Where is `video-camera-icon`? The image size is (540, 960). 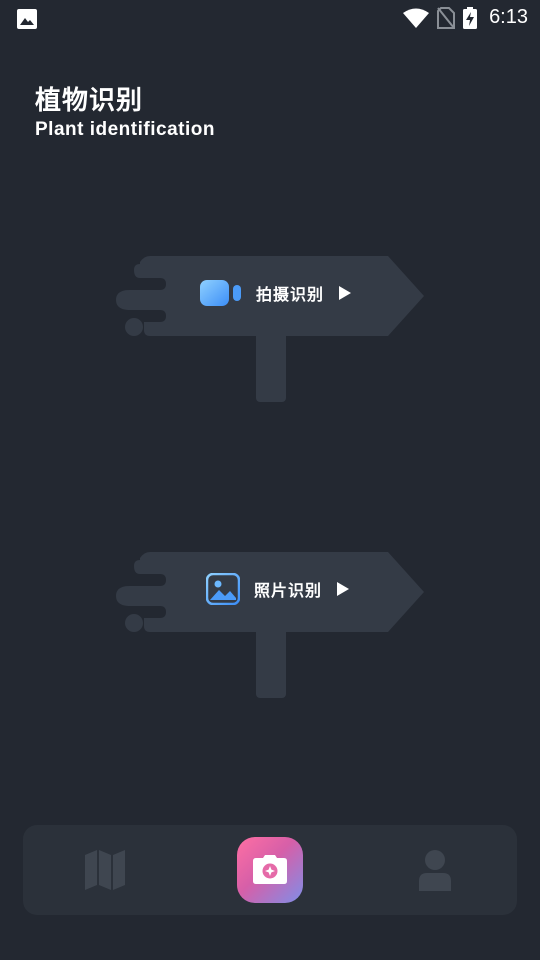
video-camera-icon is located at coordinates (220, 293).